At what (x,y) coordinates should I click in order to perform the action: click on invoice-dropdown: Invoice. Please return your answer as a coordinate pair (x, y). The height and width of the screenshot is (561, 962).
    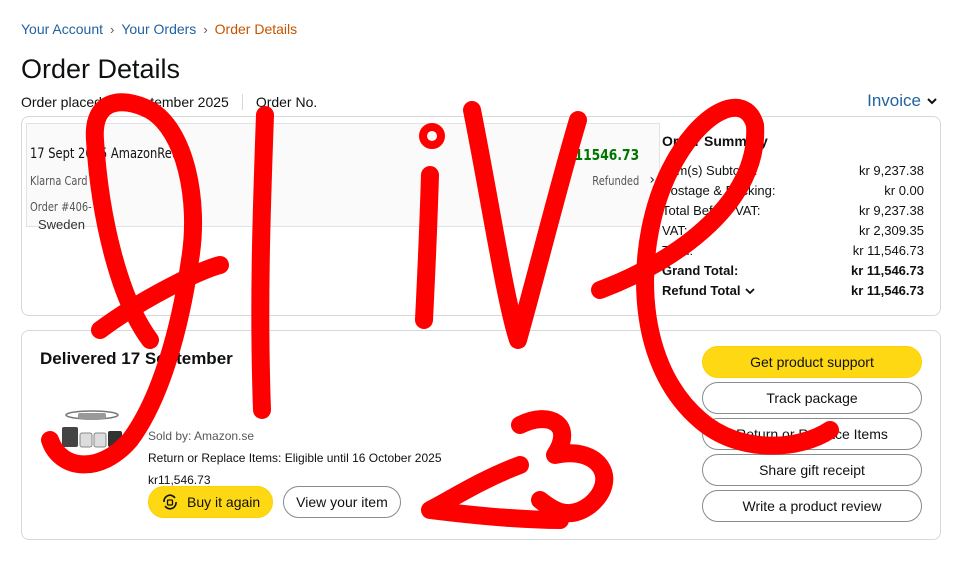
    Looking at the image, I should click on (903, 101).